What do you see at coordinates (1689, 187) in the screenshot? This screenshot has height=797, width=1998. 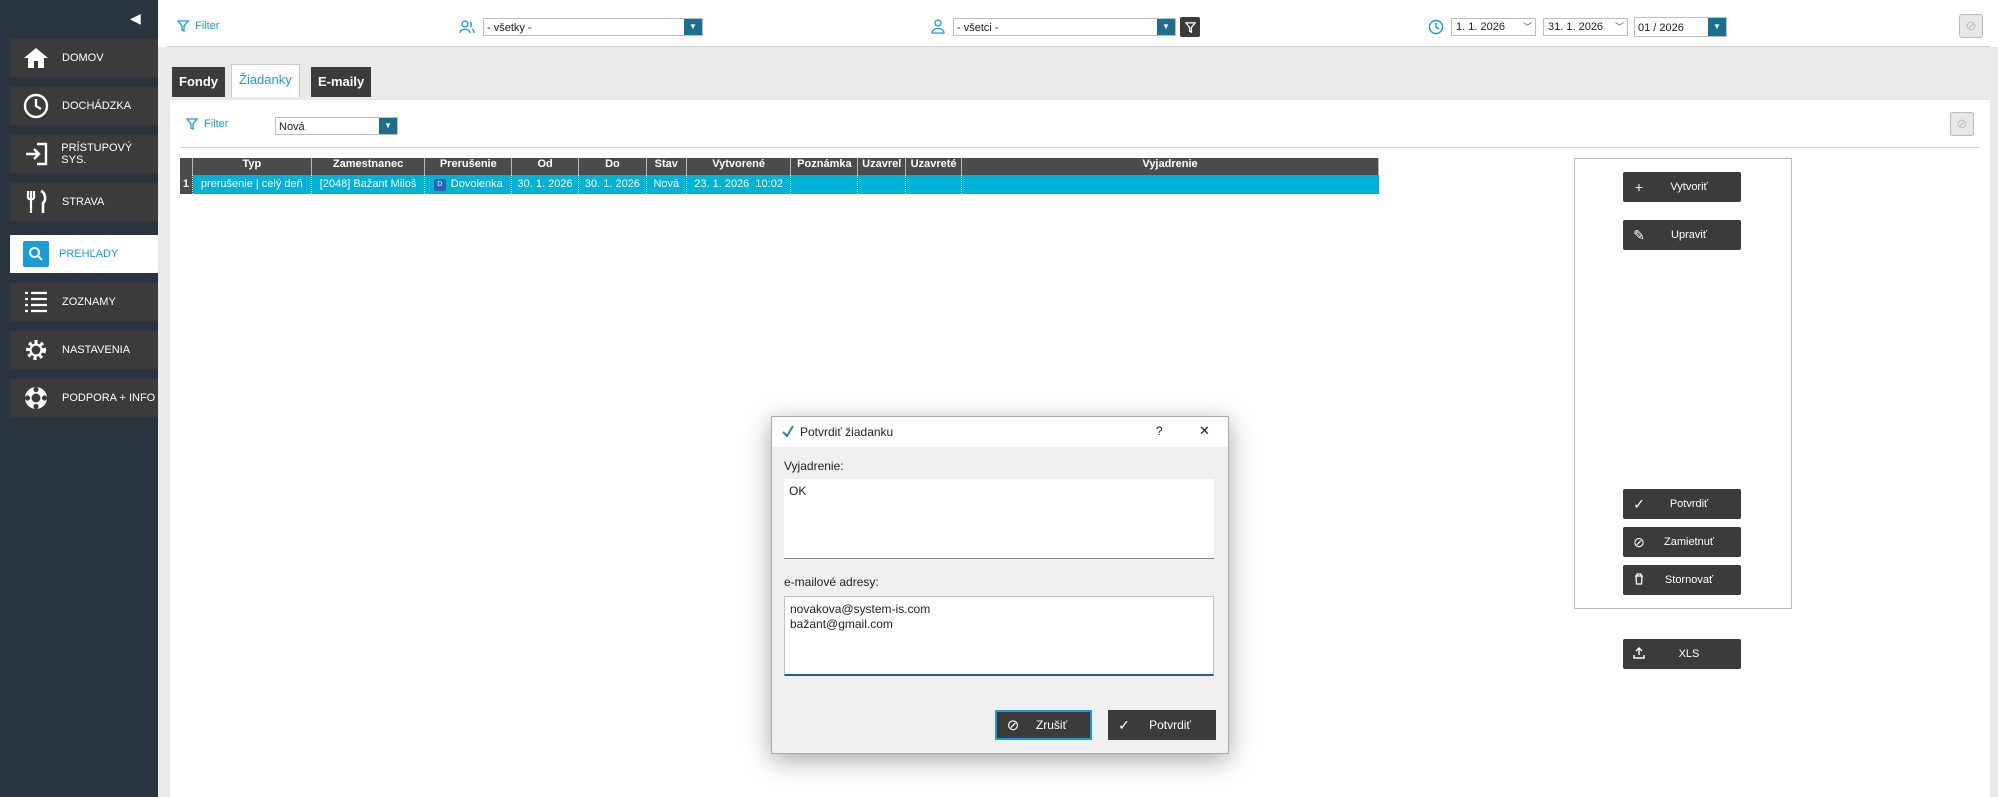 I see `button-label: Vytvoriť` at bounding box center [1689, 187].